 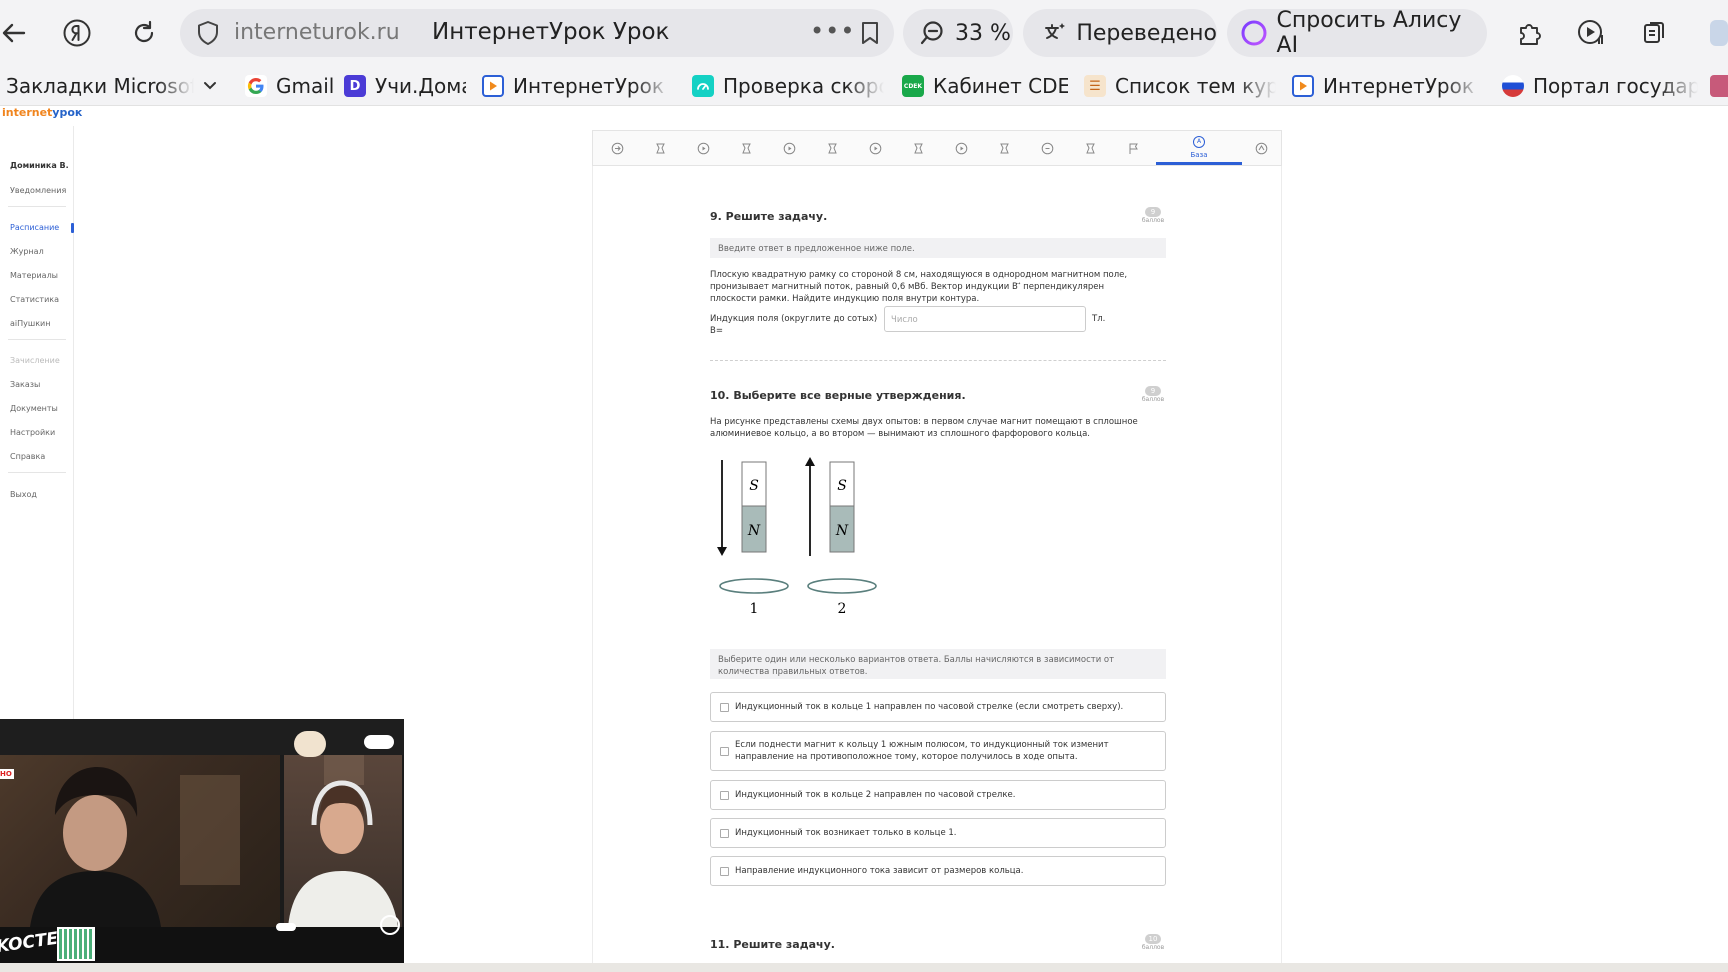 I want to click on translated-button: Переведено, so click(x=1120, y=33).